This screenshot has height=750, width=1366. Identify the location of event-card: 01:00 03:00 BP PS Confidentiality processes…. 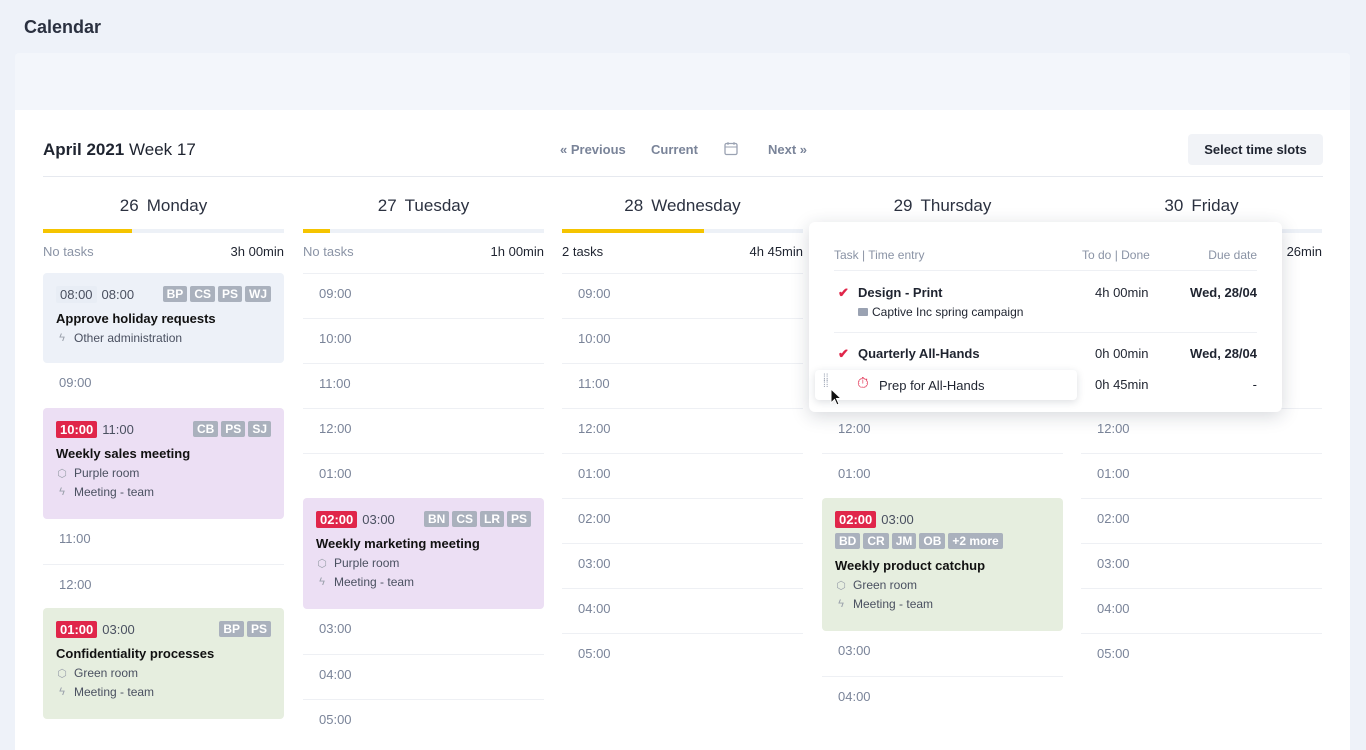
(163, 663).